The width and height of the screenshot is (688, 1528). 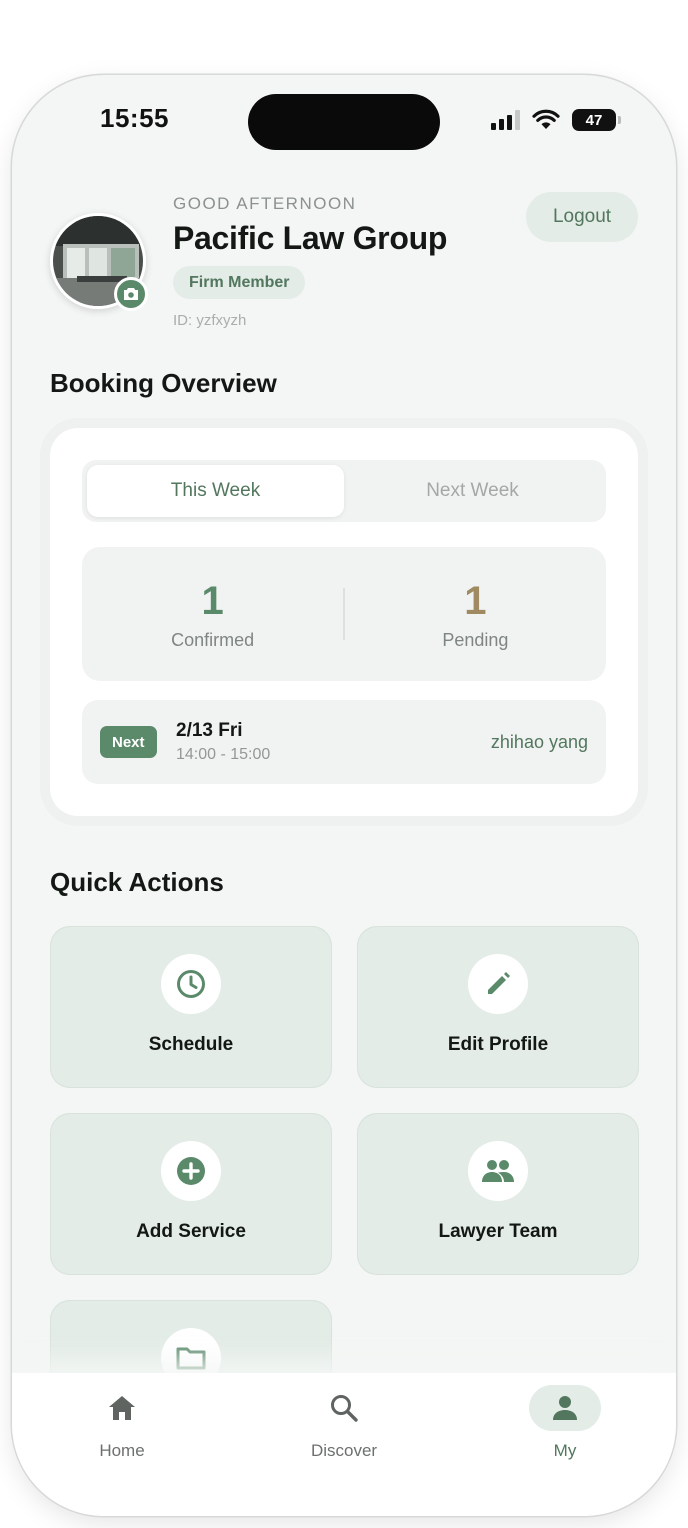 What do you see at coordinates (344, 122) in the screenshot?
I see `dynamic-island` at bounding box center [344, 122].